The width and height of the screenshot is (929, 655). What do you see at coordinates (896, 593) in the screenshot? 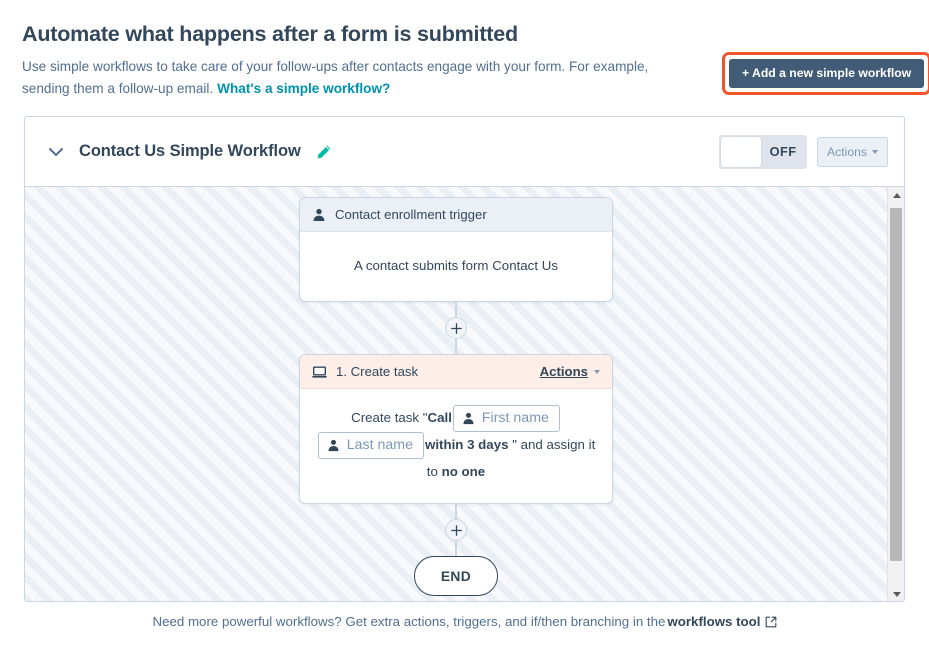
I see `scroll-down-arrow-icon` at bounding box center [896, 593].